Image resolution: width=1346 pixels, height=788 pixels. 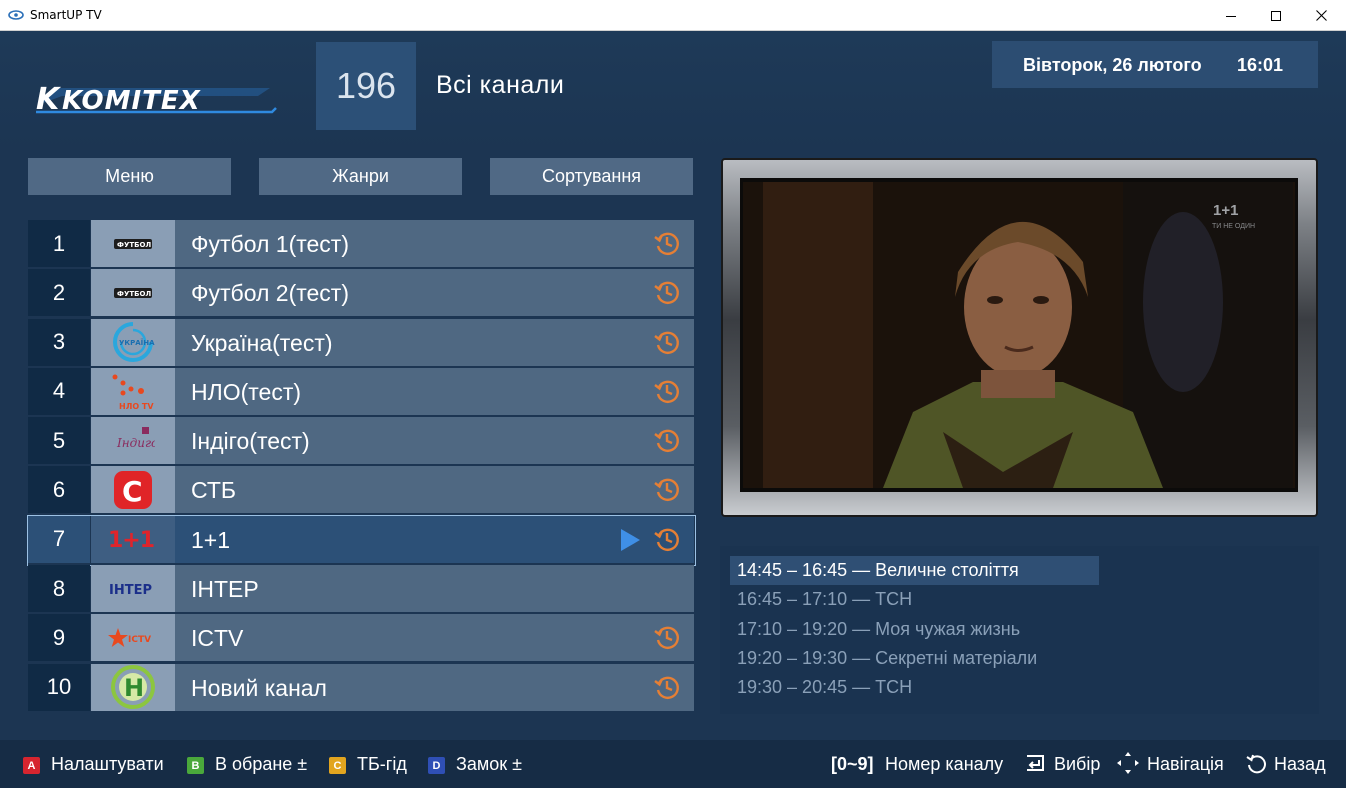 I want to click on channel-logo-ukraina: УКРАЇНА, so click(x=133, y=342).